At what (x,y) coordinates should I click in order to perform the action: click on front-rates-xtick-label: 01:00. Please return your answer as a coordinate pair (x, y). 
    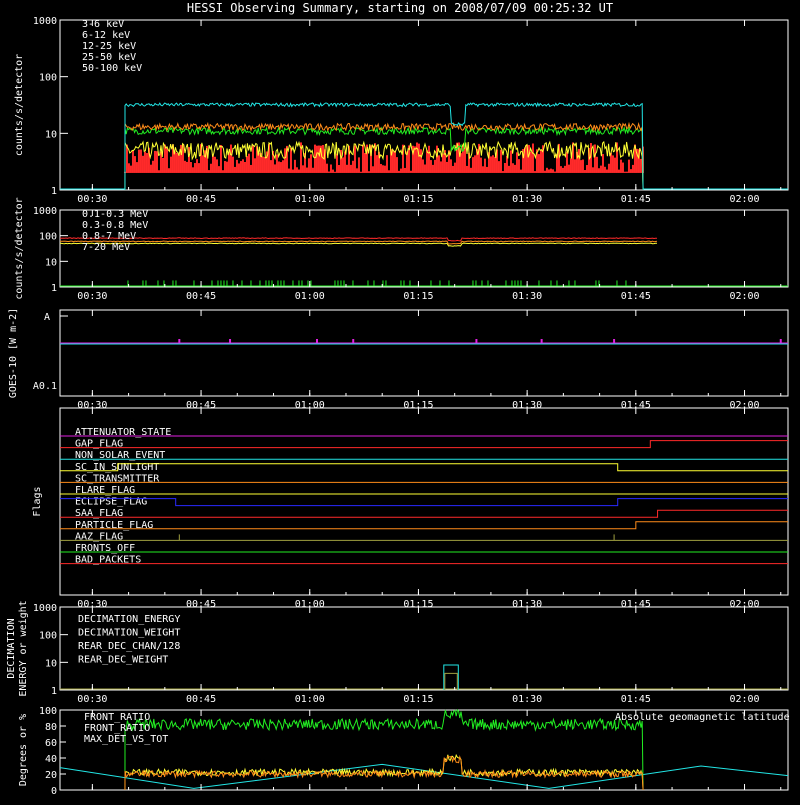
    Looking at the image, I should click on (310, 199).